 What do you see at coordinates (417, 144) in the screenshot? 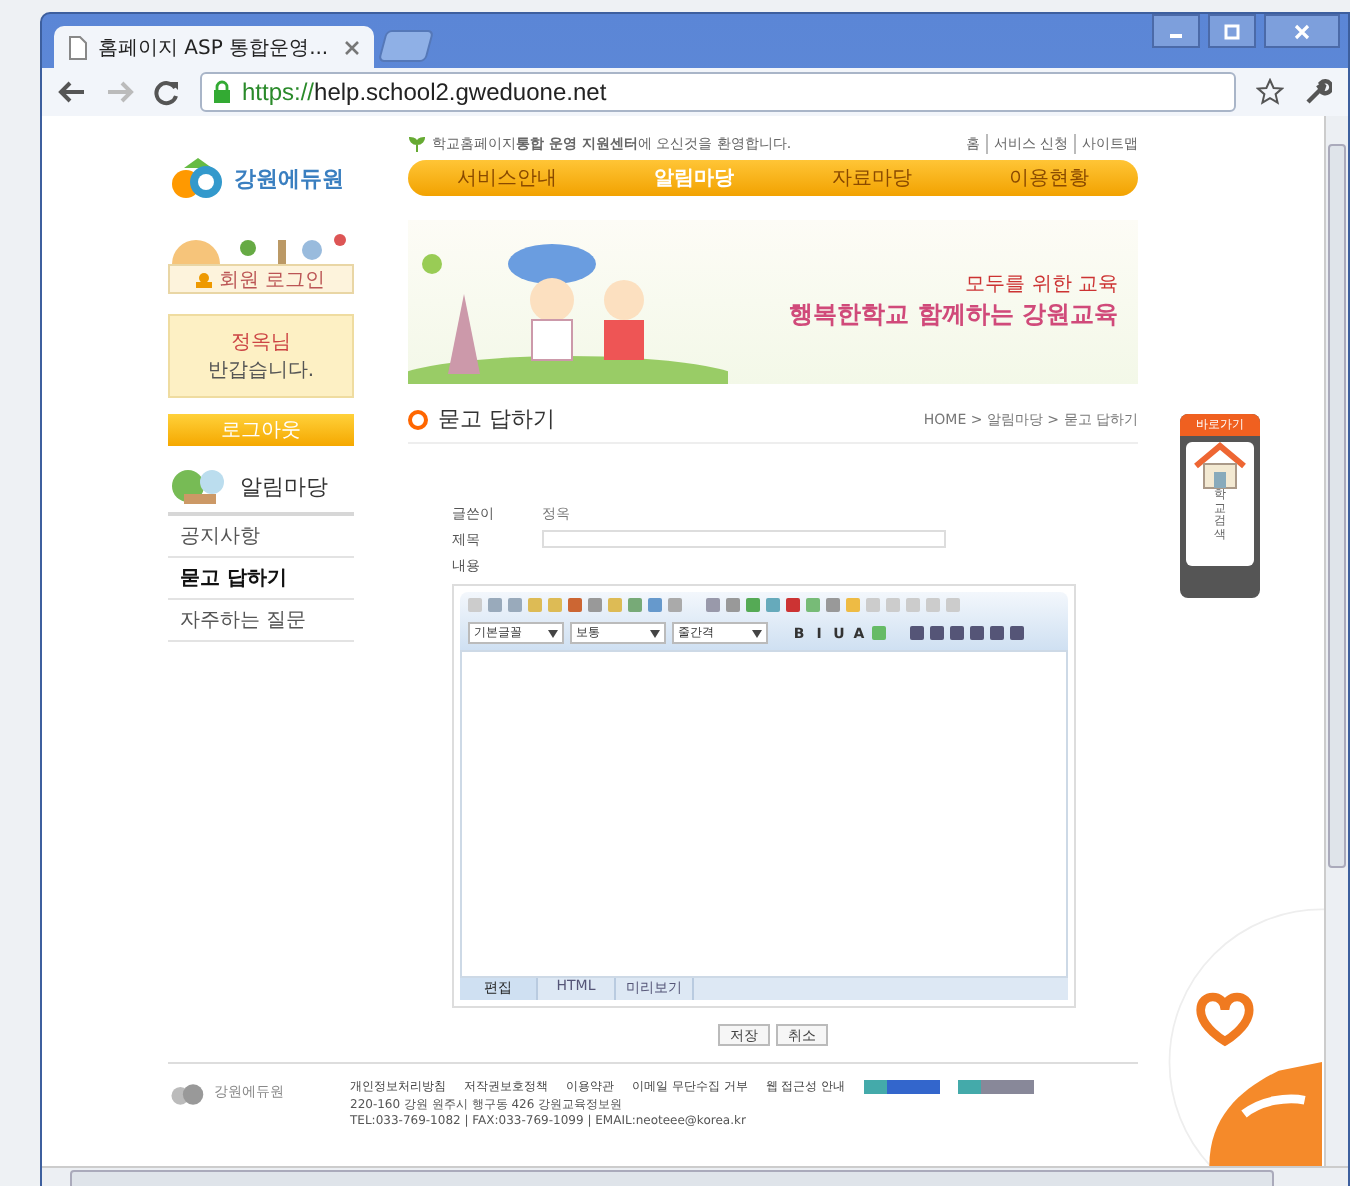
I see `sprout-icon` at bounding box center [417, 144].